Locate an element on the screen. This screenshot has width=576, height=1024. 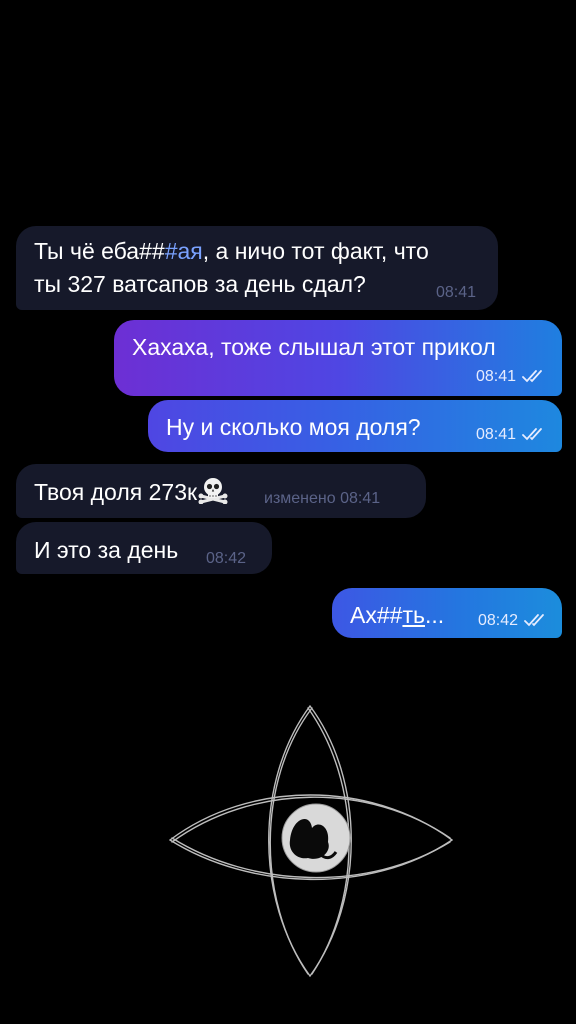
message-text: Твоя доля 273к is located at coordinates (116, 492).